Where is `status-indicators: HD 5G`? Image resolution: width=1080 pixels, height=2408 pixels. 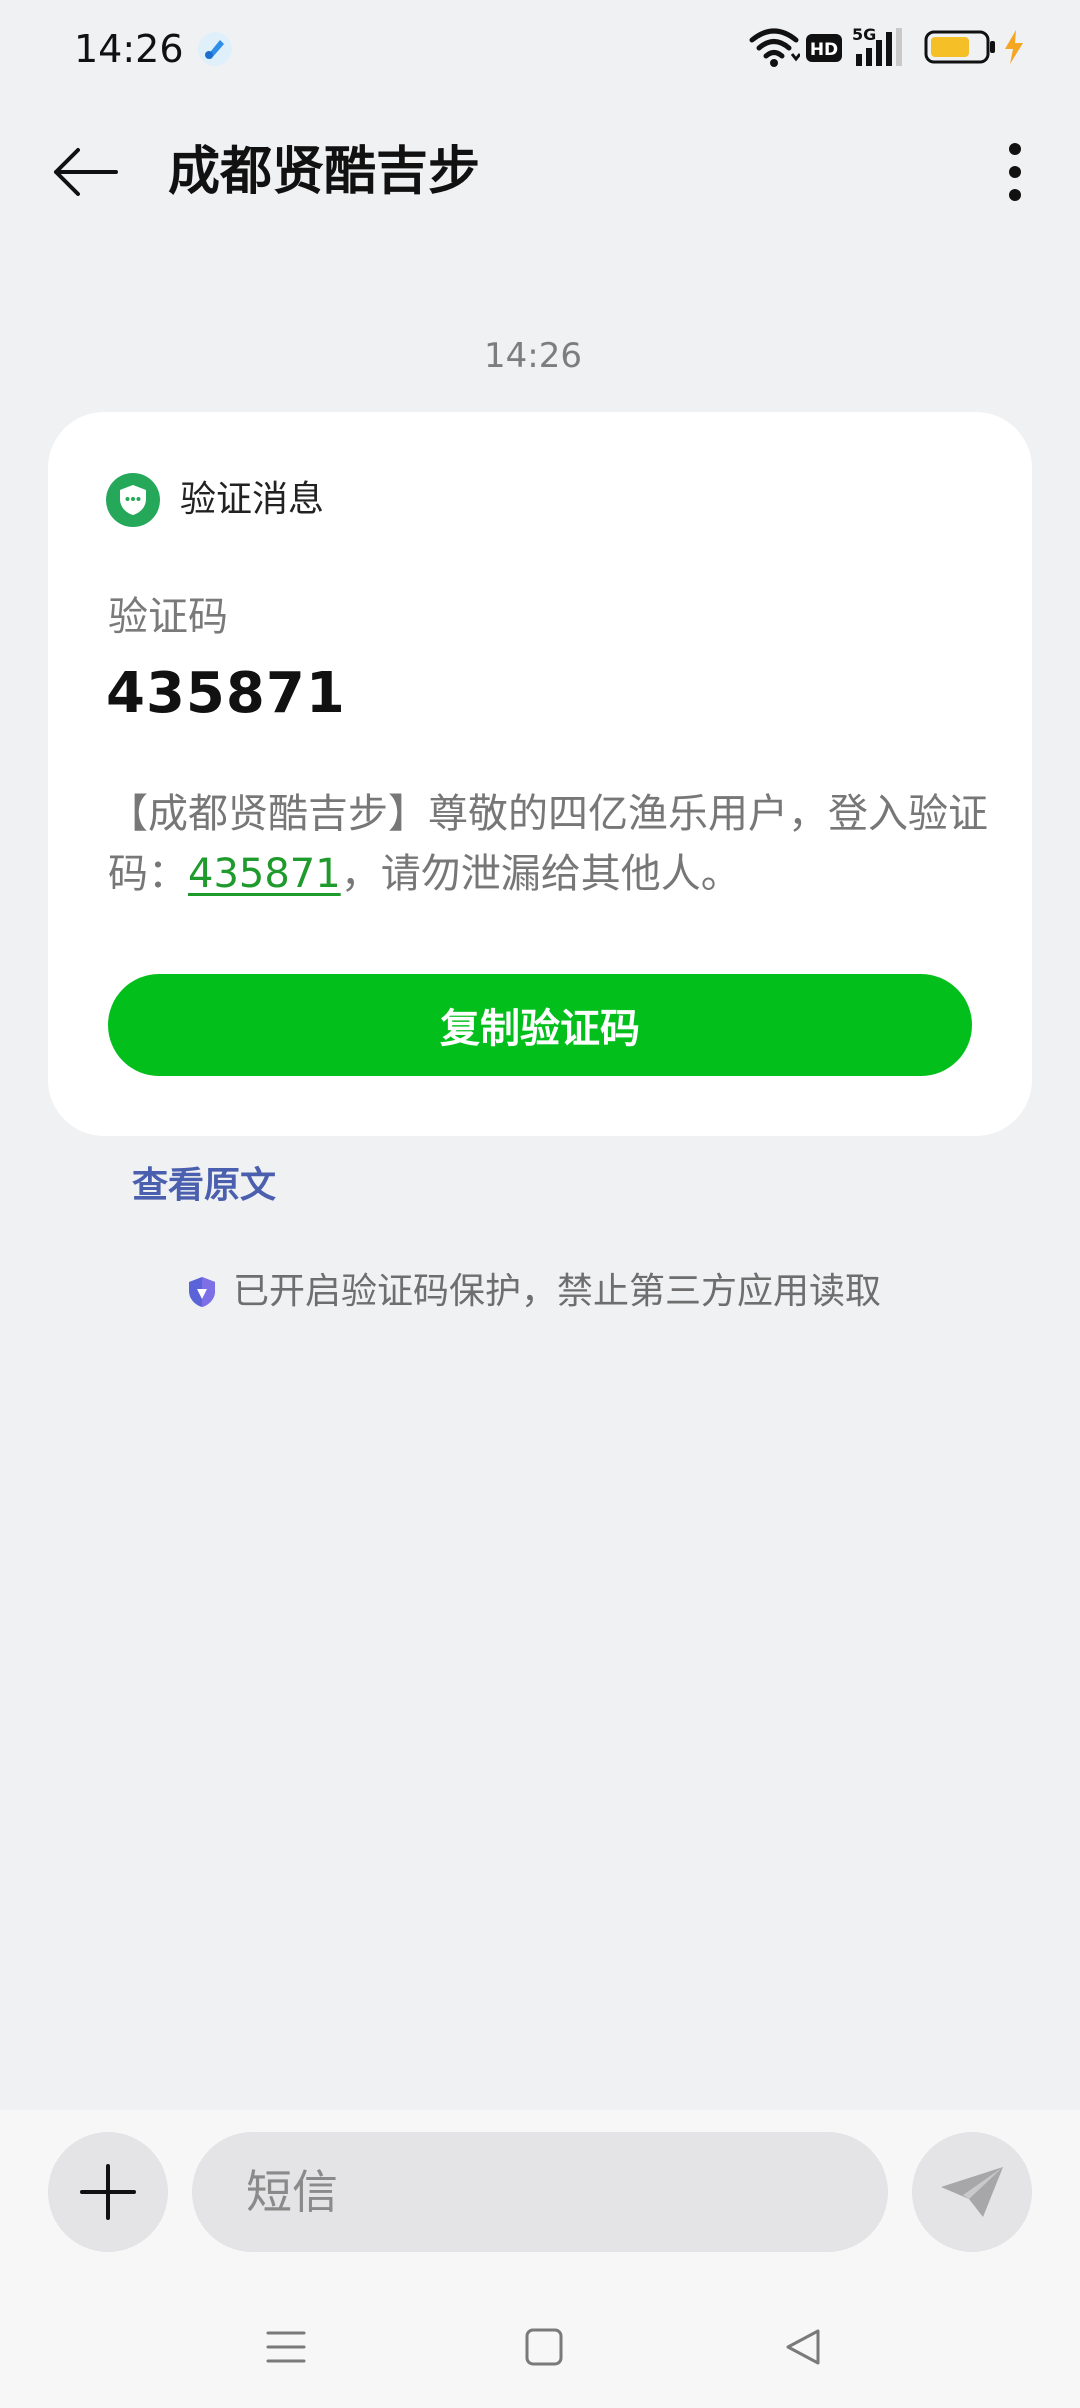 status-indicators: HD 5G is located at coordinates (910, 48).